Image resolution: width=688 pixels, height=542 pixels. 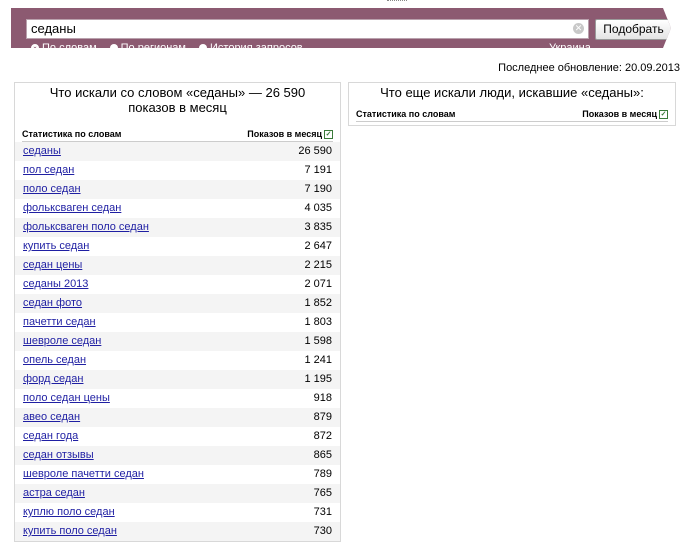 I want to click on keyword-link: авео седан, so click(x=51, y=417).